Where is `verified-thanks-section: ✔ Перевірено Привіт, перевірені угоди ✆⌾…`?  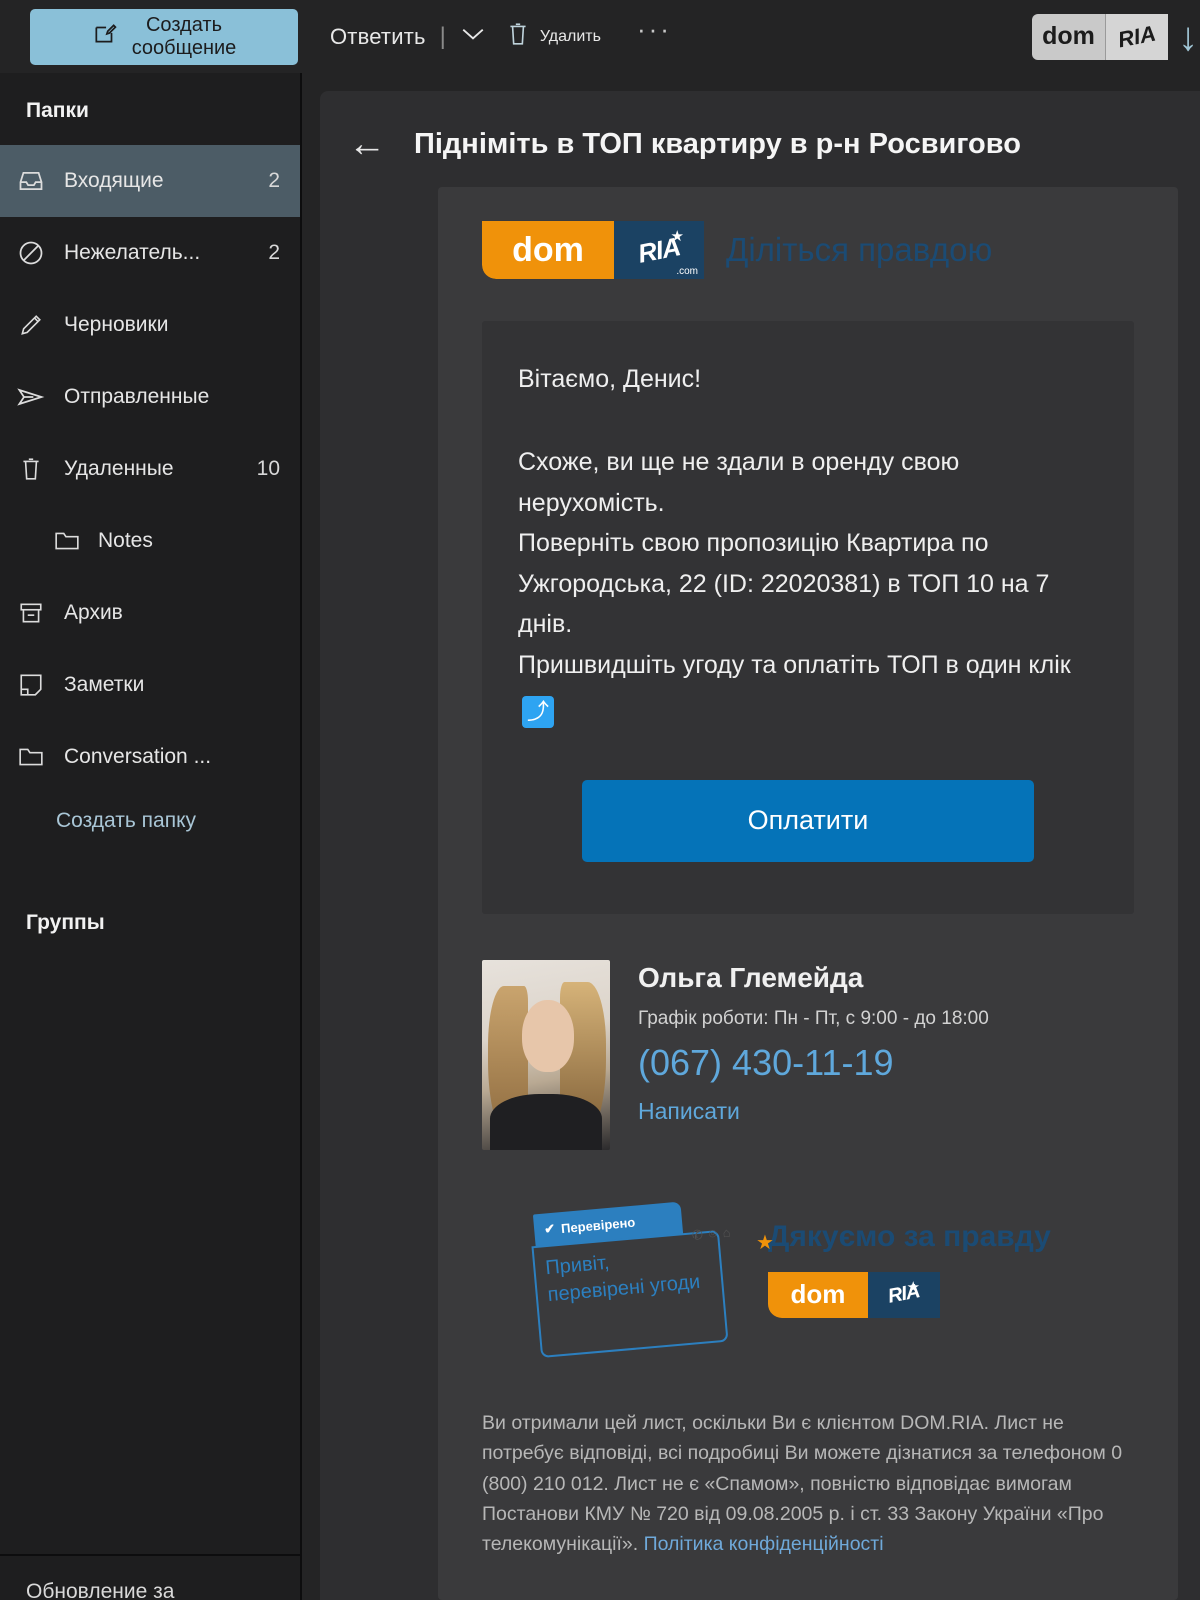 verified-thanks-section: ✔ Перевірено Привіт, перевірені угоди ✆⌾… is located at coordinates (808, 1279).